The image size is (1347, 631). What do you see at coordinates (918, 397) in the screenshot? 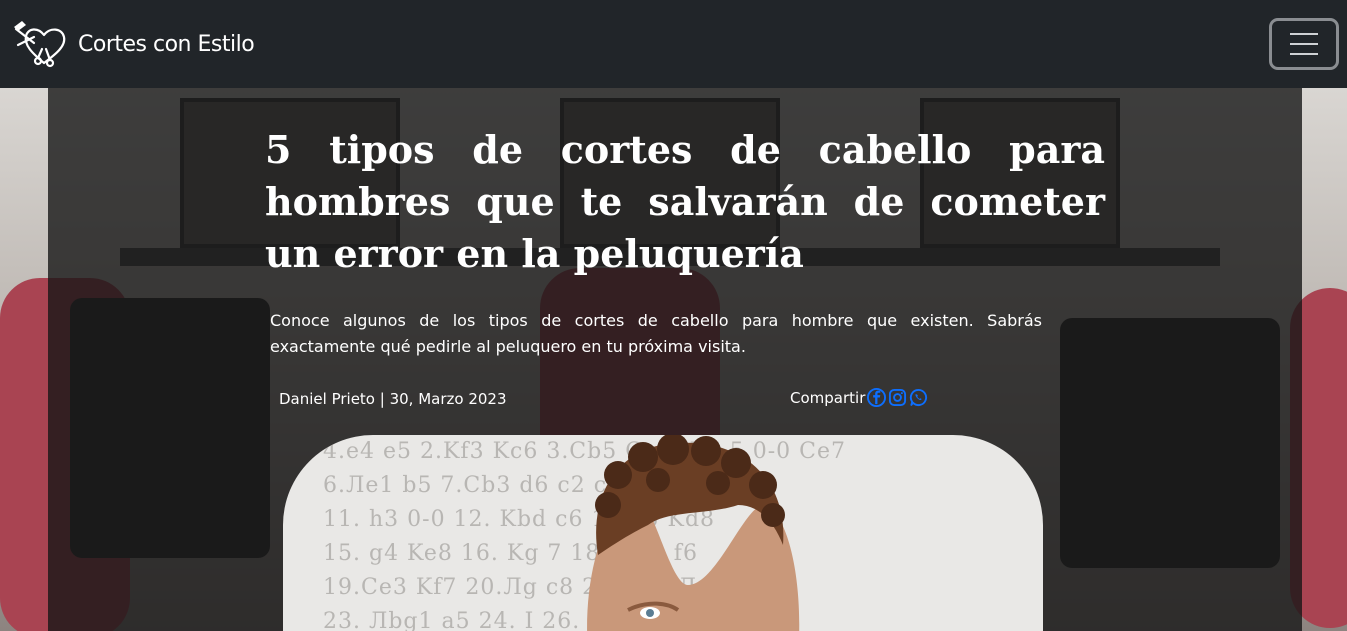
I see `whatsapp-icon` at bounding box center [918, 397].